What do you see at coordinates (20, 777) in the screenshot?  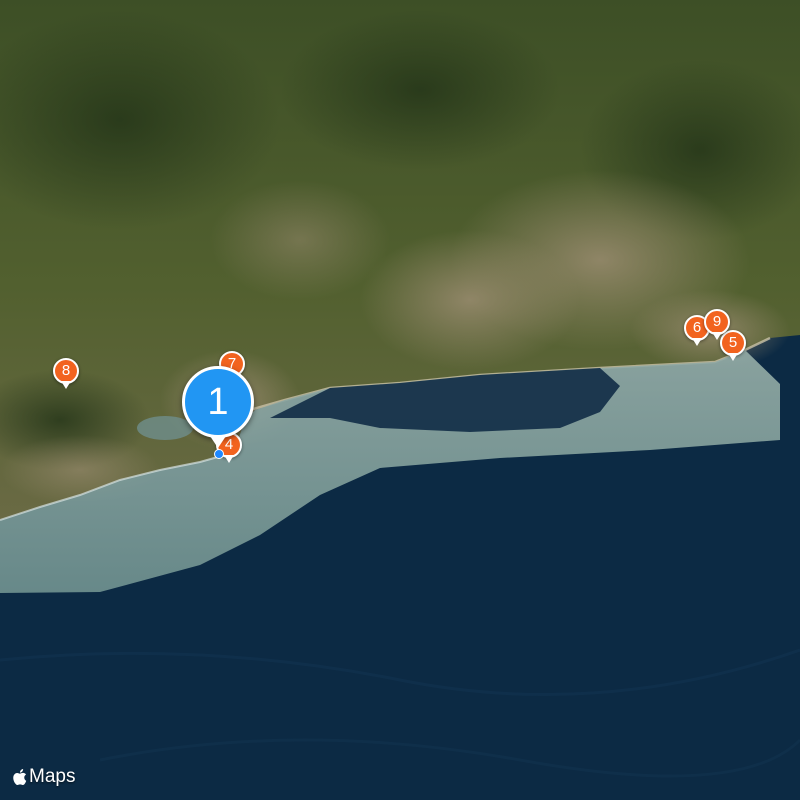 I see `apple-logo-icon` at bounding box center [20, 777].